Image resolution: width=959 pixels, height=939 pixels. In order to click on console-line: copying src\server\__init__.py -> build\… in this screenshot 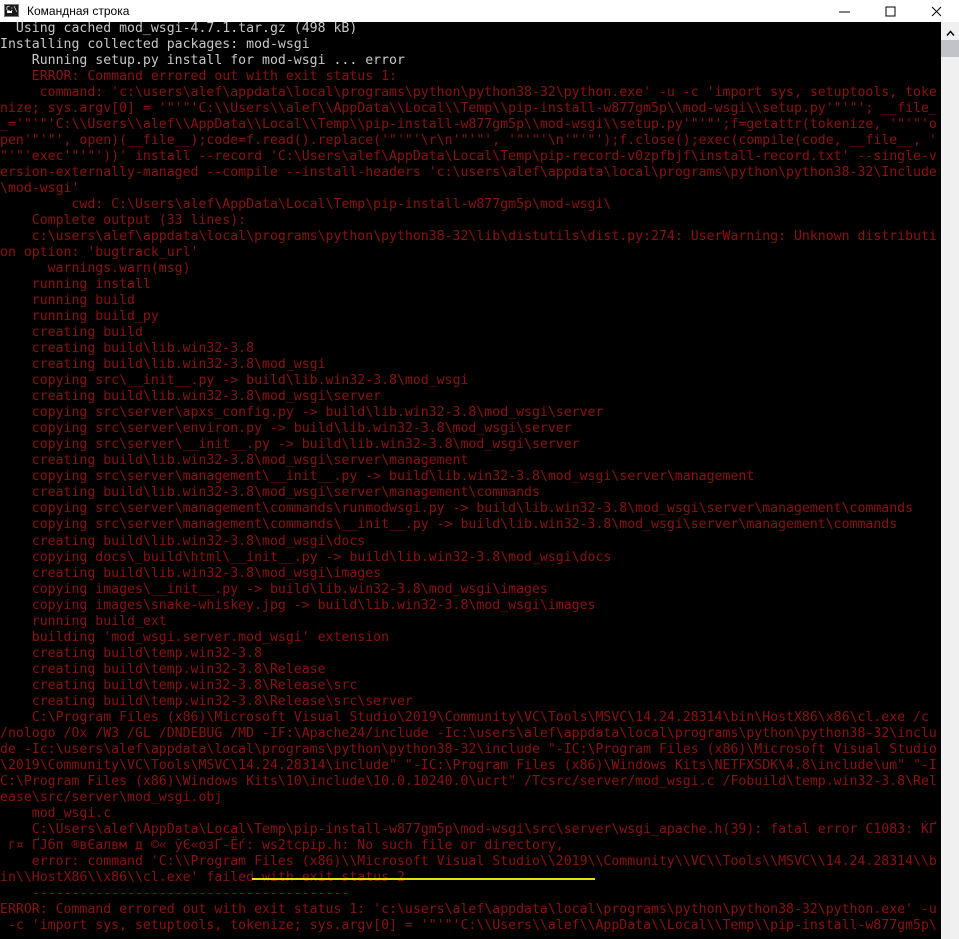, I will do `click(290, 445)`.